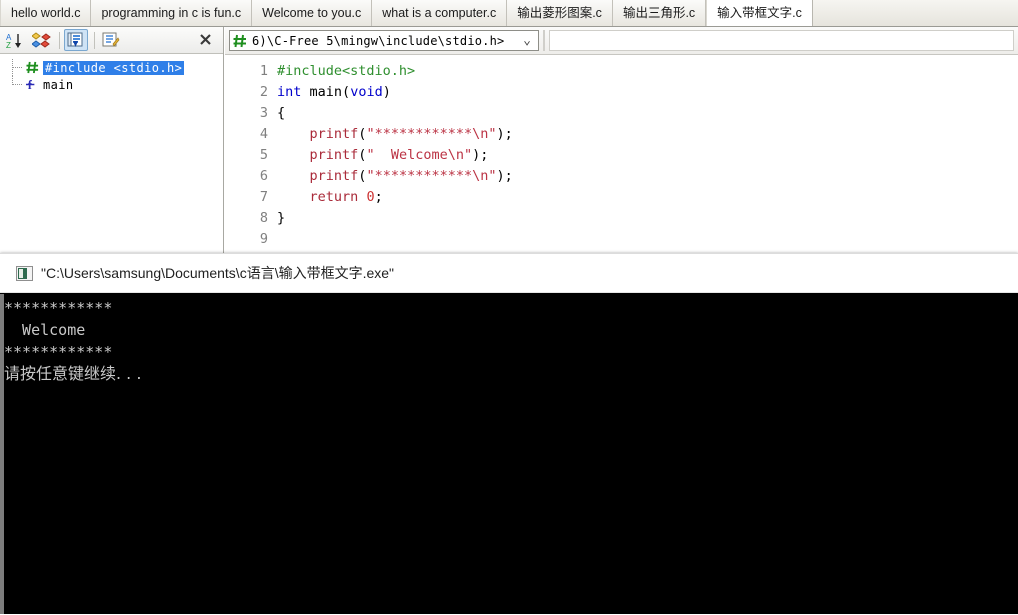 Image resolution: width=1018 pixels, height=615 pixels. I want to click on code-line-text: printf(" Welcome\n");, so click(647, 155).